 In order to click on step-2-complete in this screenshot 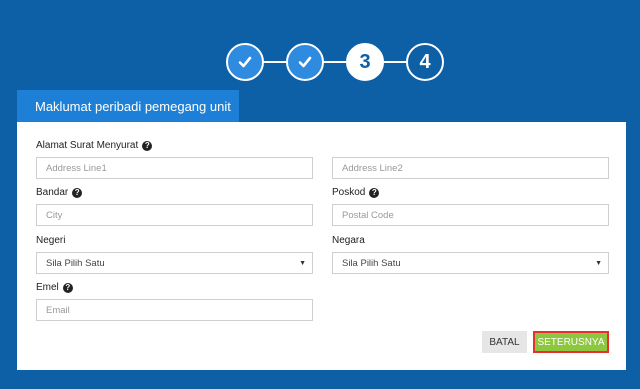, I will do `click(305, 62)`.